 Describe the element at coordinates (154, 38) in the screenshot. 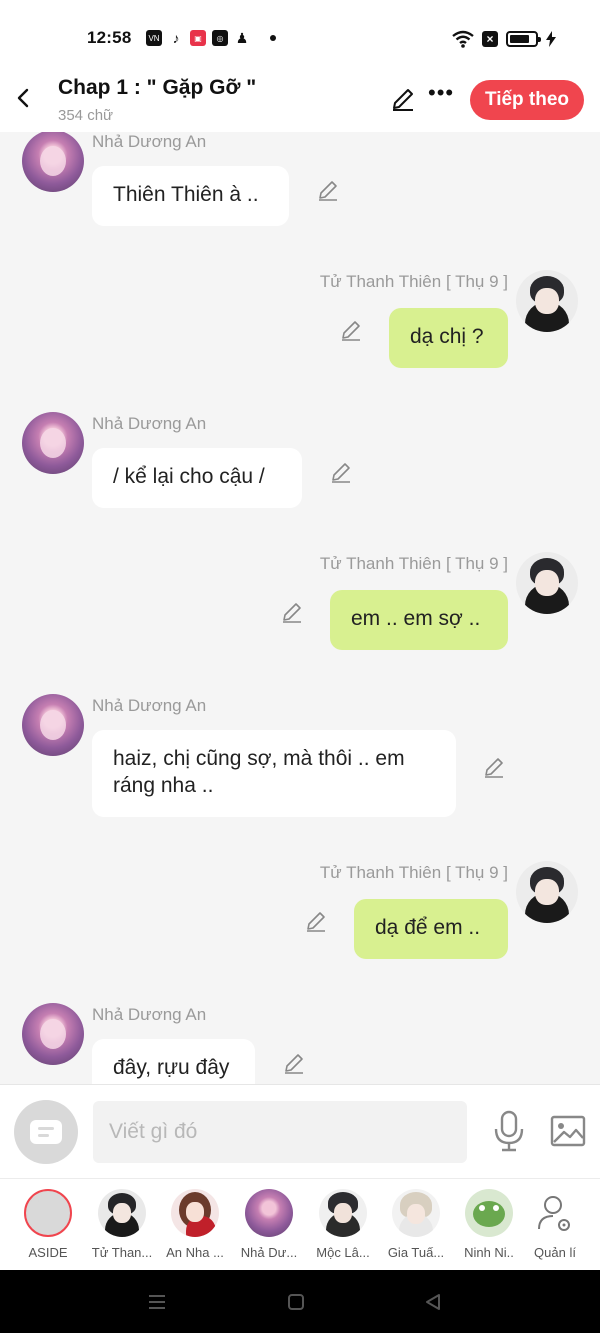

I see `vn-app-icon: VN` at that location.